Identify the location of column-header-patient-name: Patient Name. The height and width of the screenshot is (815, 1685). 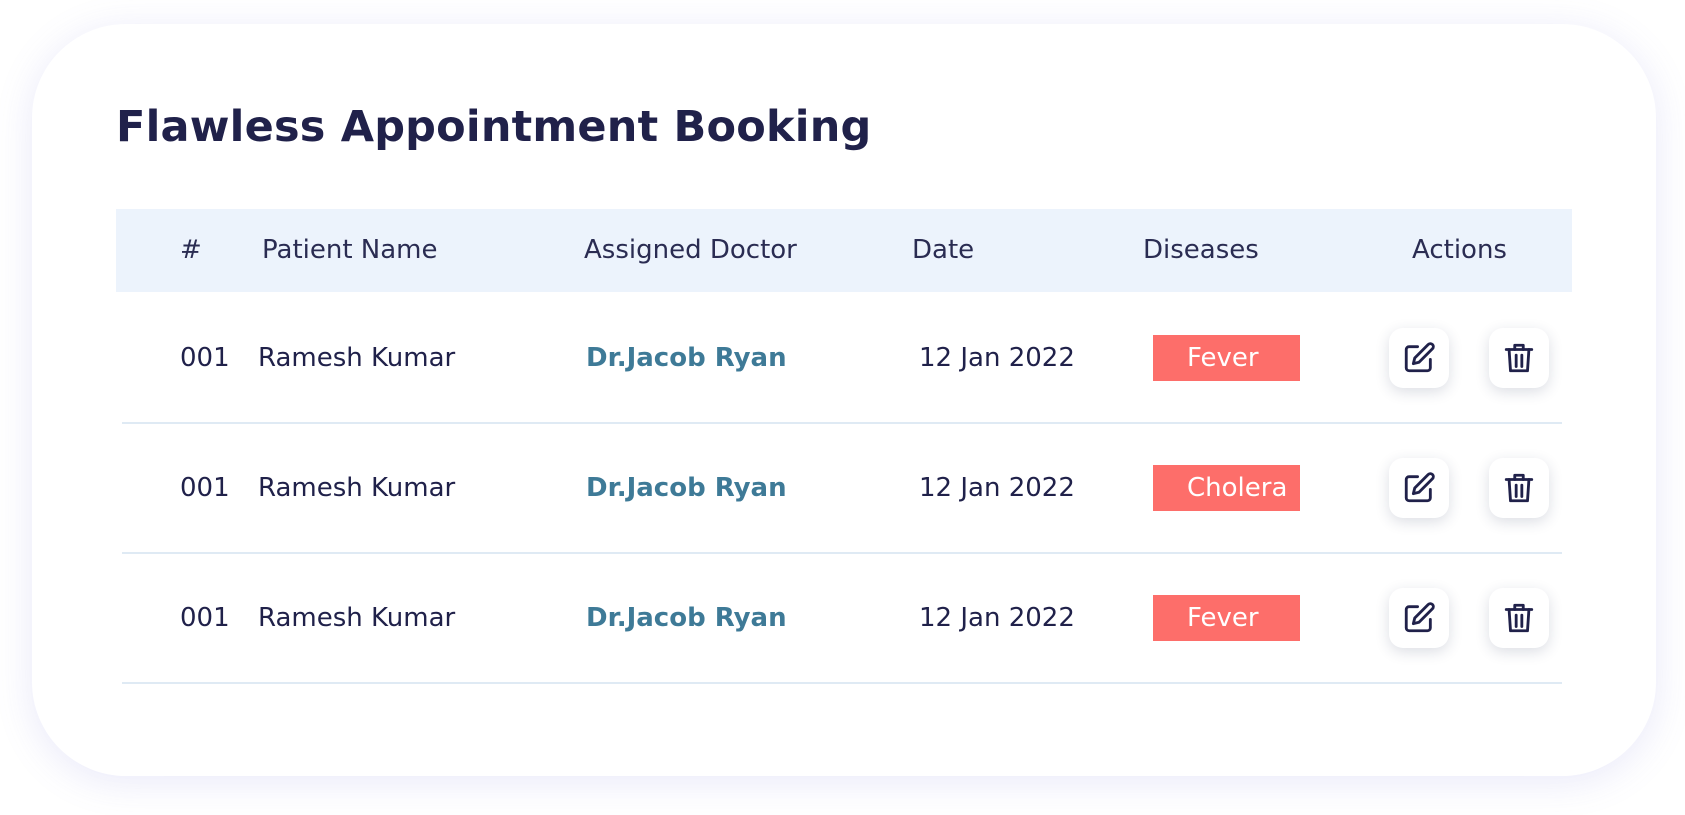
(350, 250).